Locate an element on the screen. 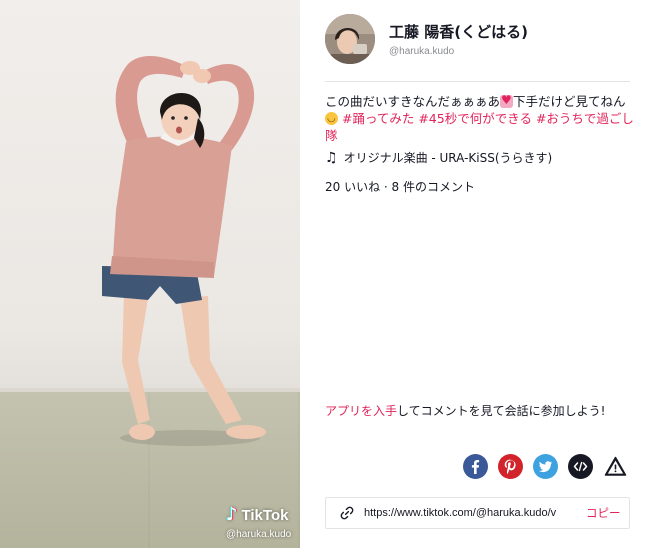 Image resolution: width=655 pixels, height=548 pixels. twitter-icon is located at coordinates (545, 467).